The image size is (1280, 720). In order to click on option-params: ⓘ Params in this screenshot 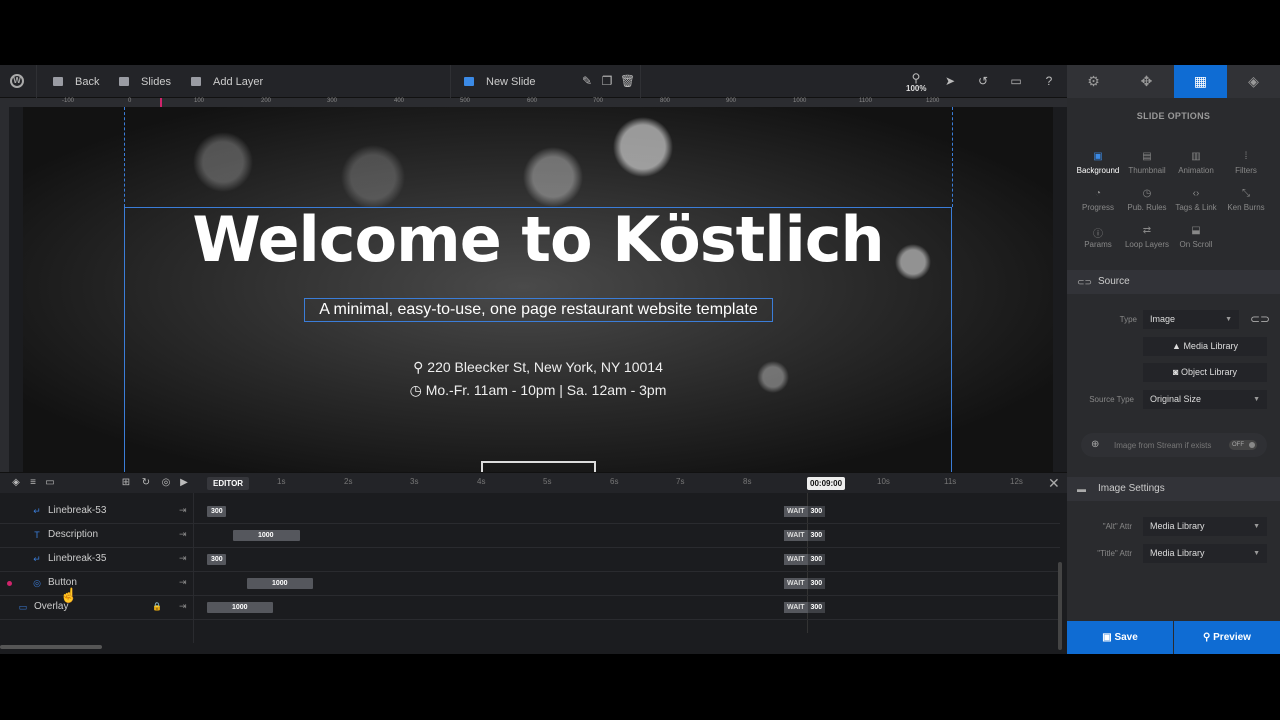, I will do `click(1098, 237)`.